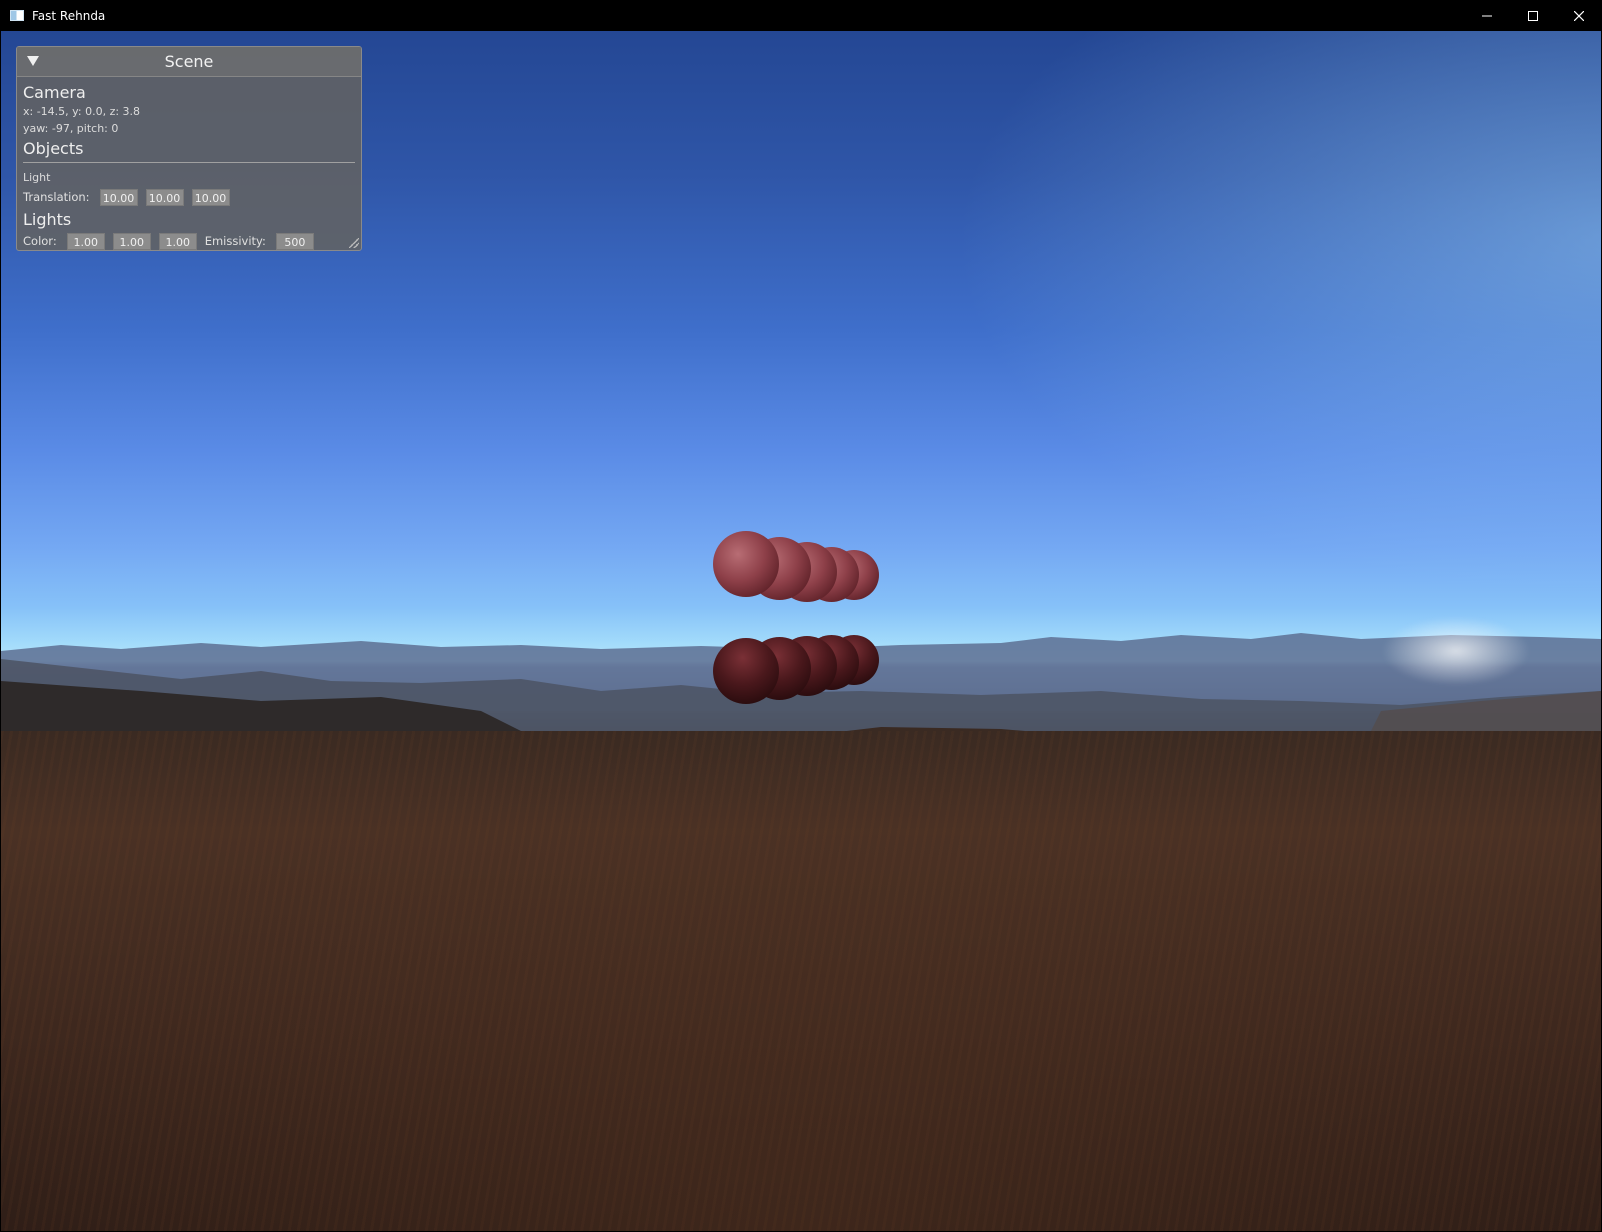 Image resolution: width=1602 pixels, height=1232 pixels. I want to click on minimize-icon, so click(1487, 15).